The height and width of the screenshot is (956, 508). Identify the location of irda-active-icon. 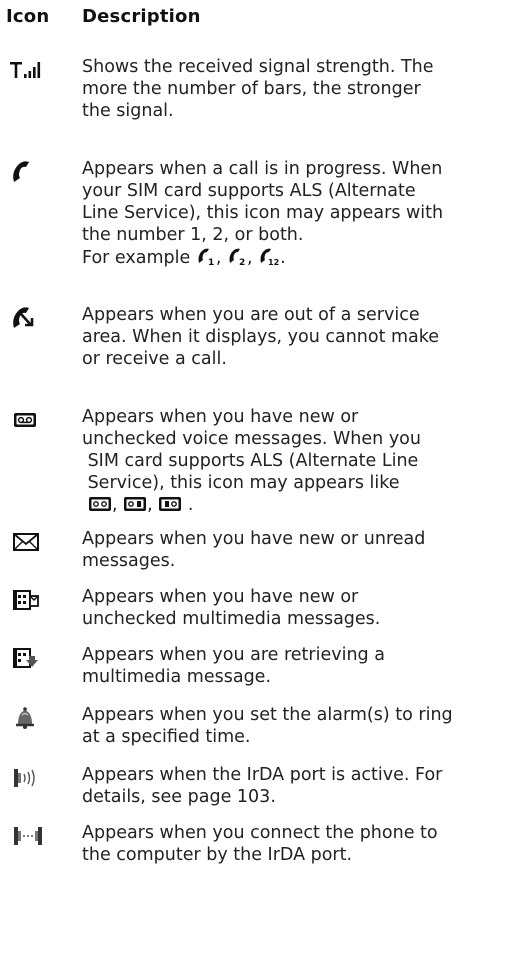
(32, 778).